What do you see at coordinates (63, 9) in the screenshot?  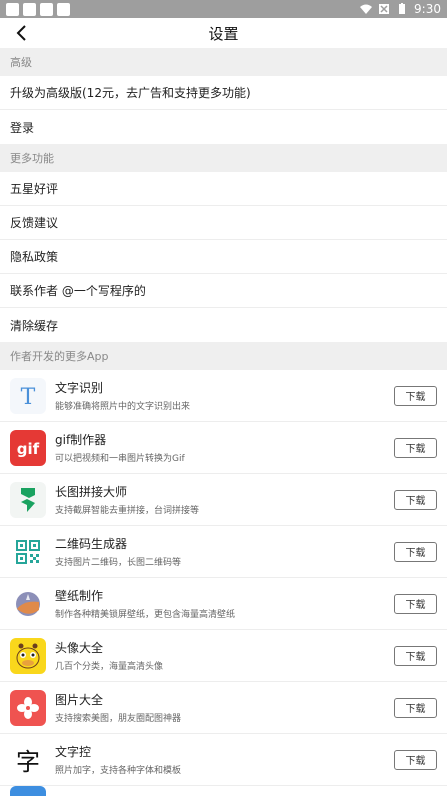 I see `sd-card-icon` at bounding box center [63, 9].